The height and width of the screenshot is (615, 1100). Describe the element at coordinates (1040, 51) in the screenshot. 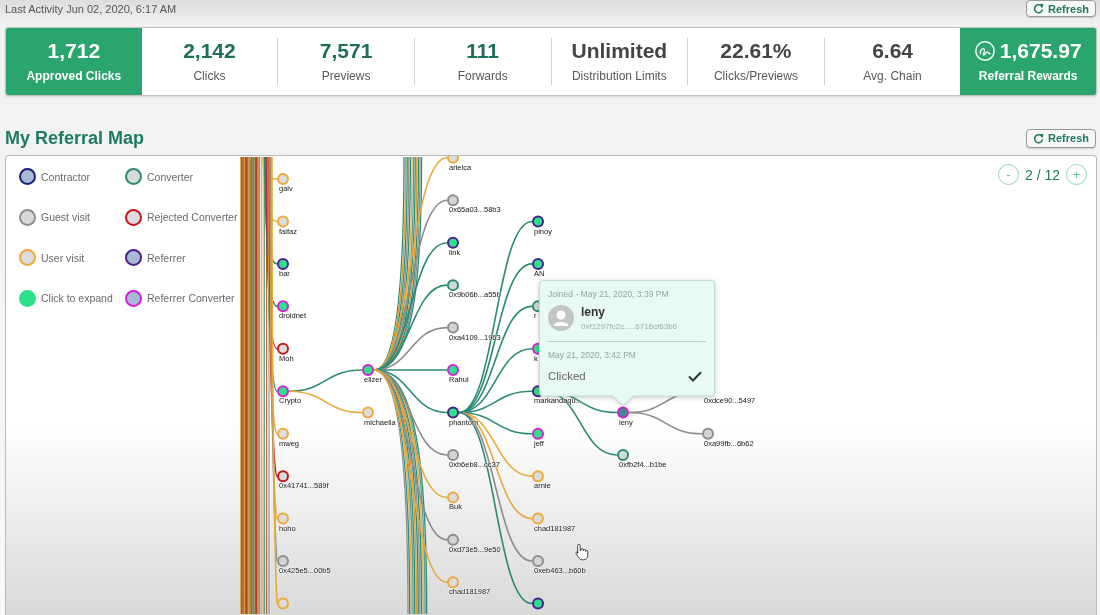

I see `stat-value: 1,675.97` at that location.